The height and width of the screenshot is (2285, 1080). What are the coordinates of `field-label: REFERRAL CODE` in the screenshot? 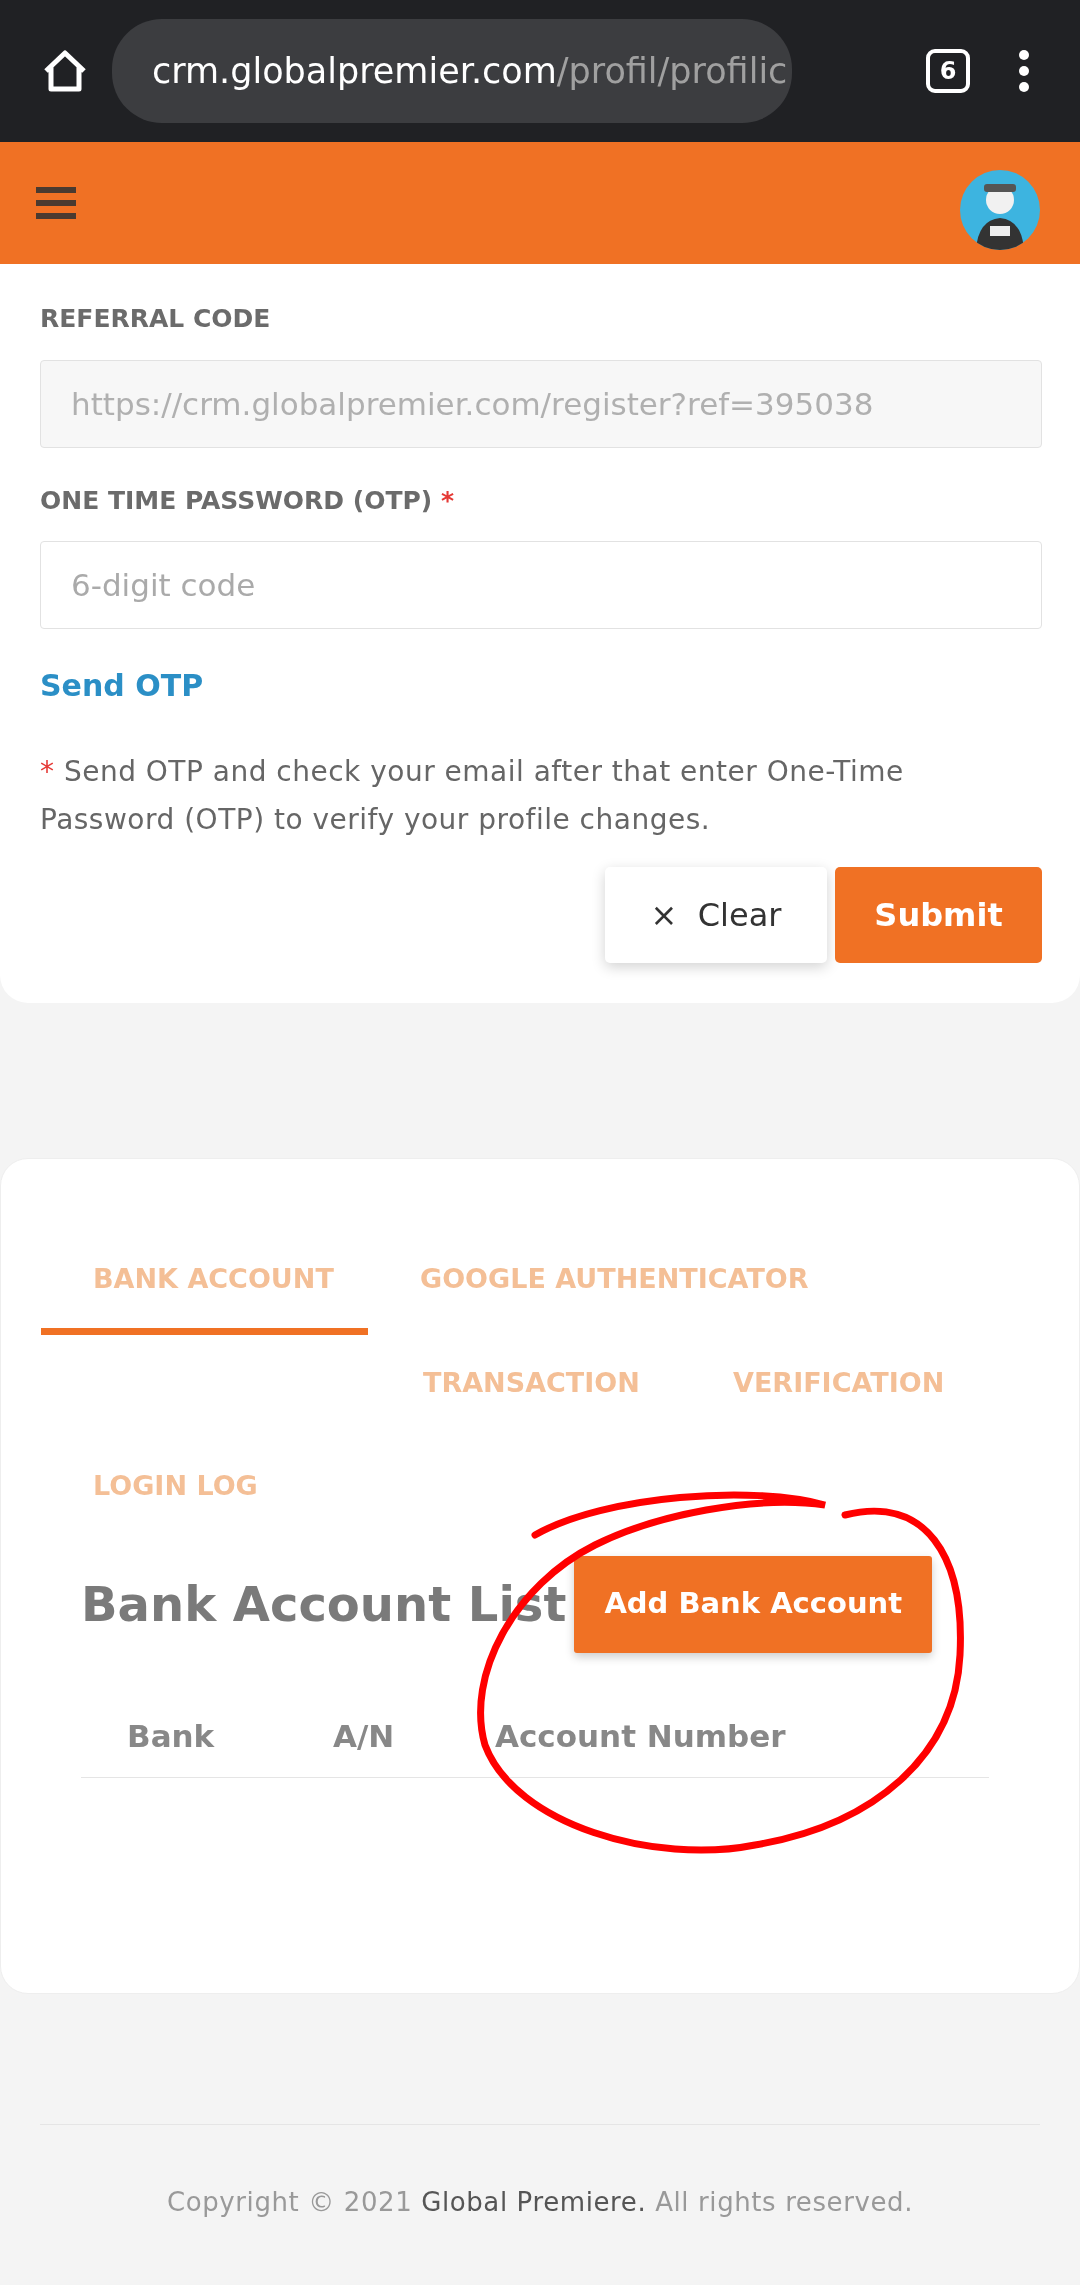 It's located at (156, 319).